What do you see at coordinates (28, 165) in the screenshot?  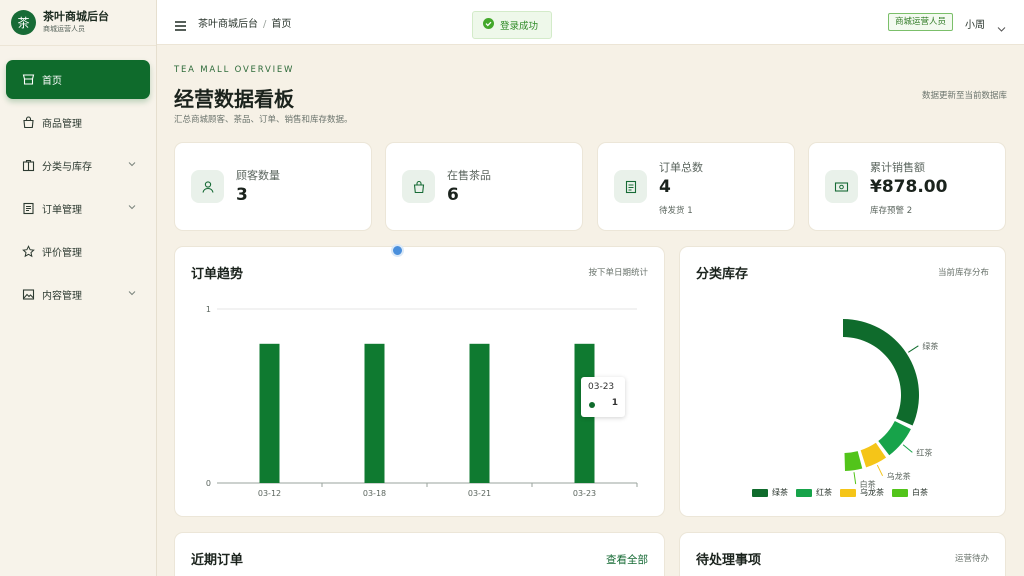 I see `box-icon` at bounding box center [28, 165].